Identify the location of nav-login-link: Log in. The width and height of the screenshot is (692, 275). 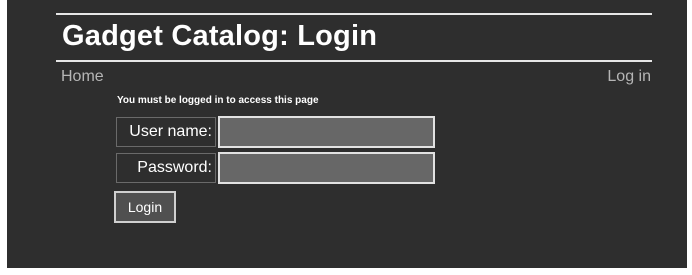
(629, 77).